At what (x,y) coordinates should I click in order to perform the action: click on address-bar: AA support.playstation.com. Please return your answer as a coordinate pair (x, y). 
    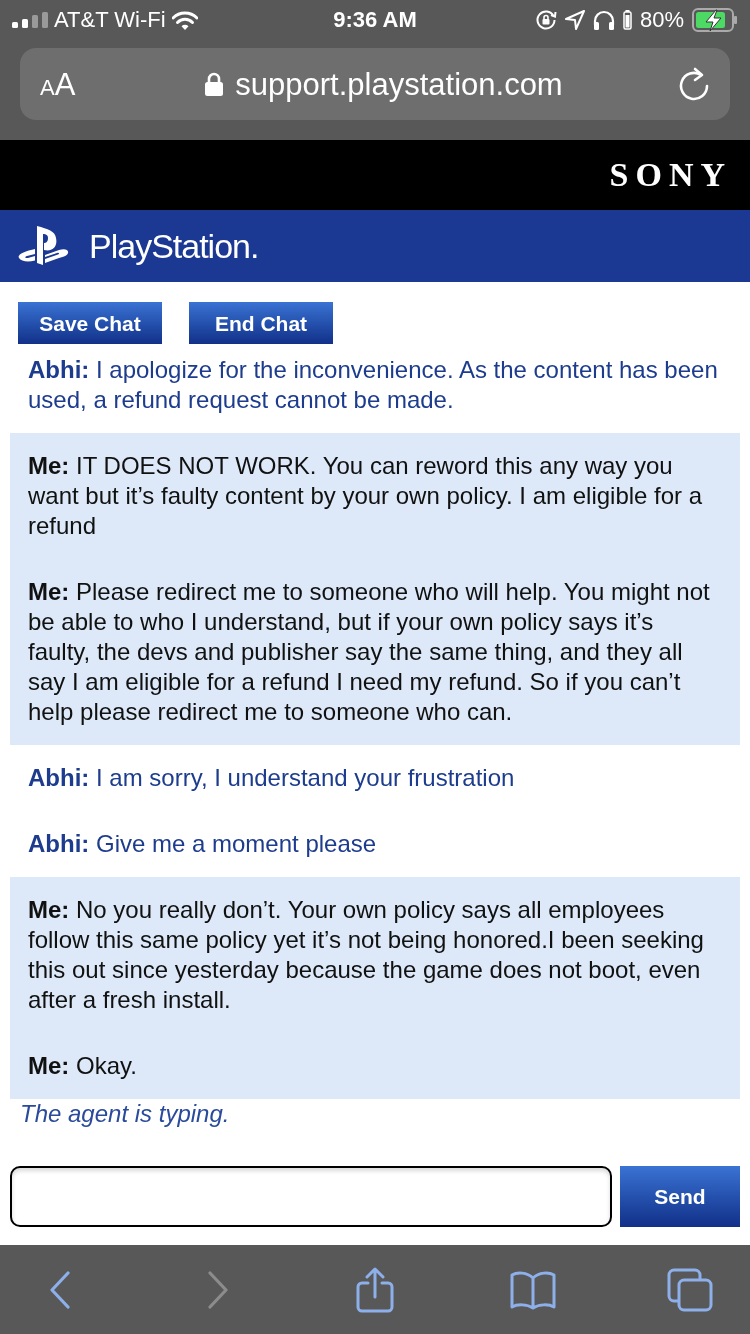
    Looking at the image, I should click on (375, 84).